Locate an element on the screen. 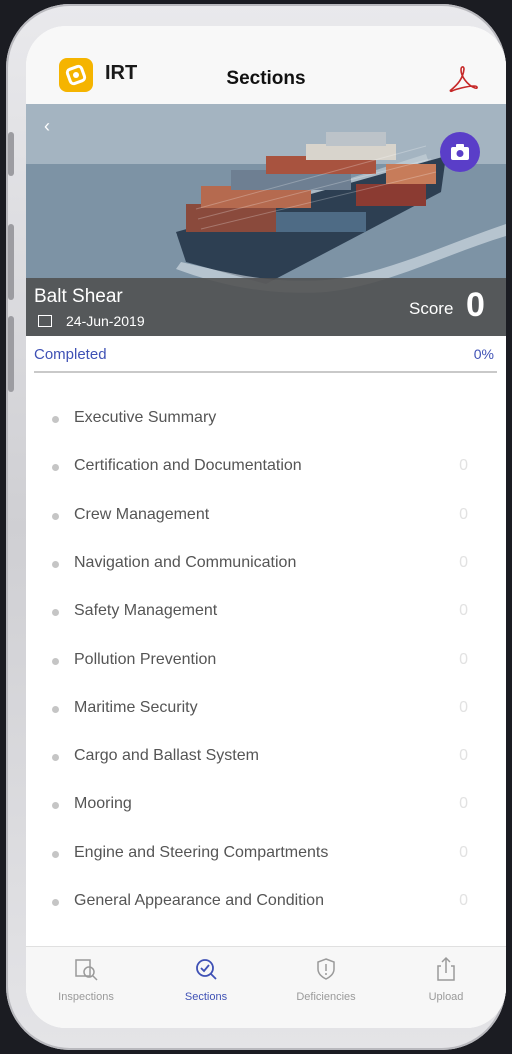 This screenshot has height=1054, width=512. bottom-tab-bar: Inspections Sections Deficiencies Upload is located at coordinates (266, 987).